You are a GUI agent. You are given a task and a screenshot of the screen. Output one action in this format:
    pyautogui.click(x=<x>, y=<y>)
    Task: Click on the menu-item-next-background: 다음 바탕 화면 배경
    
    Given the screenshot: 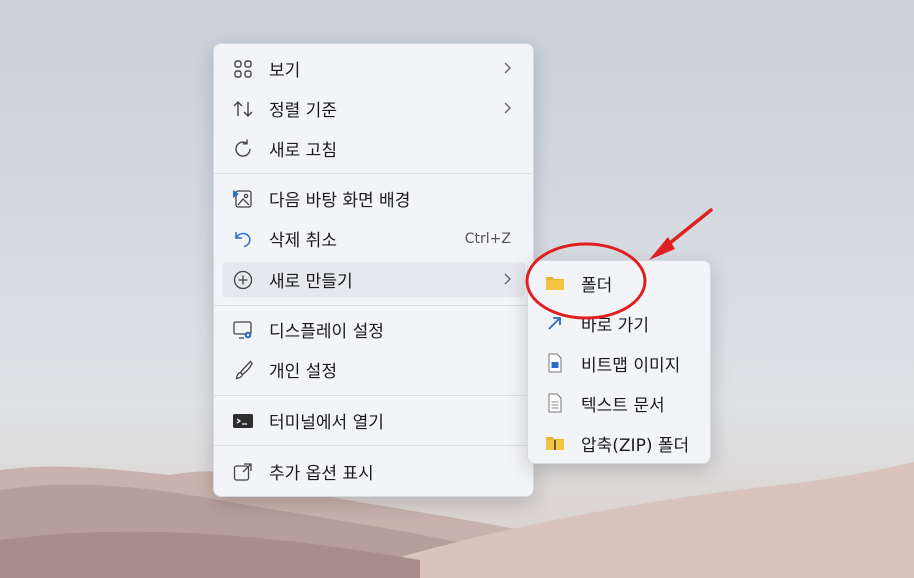 What is the action you would take?
    pyautogui.click(x=373, y=198)
    